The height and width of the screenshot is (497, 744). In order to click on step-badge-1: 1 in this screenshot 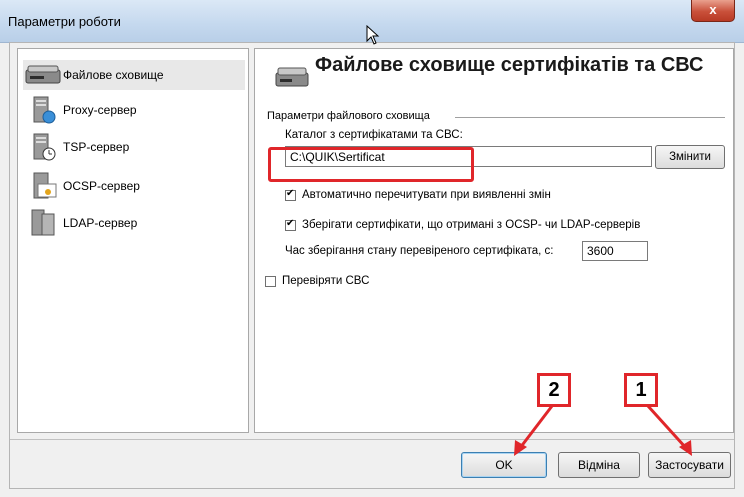, I will do `click(641, 390)`.